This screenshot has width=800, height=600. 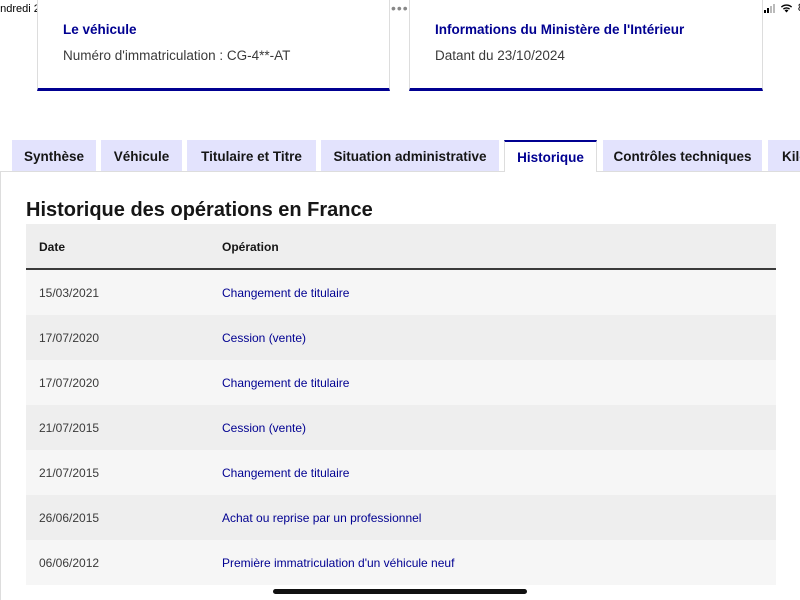 I want to click on column-header-operation: Opération, so click(x=250, y=247).